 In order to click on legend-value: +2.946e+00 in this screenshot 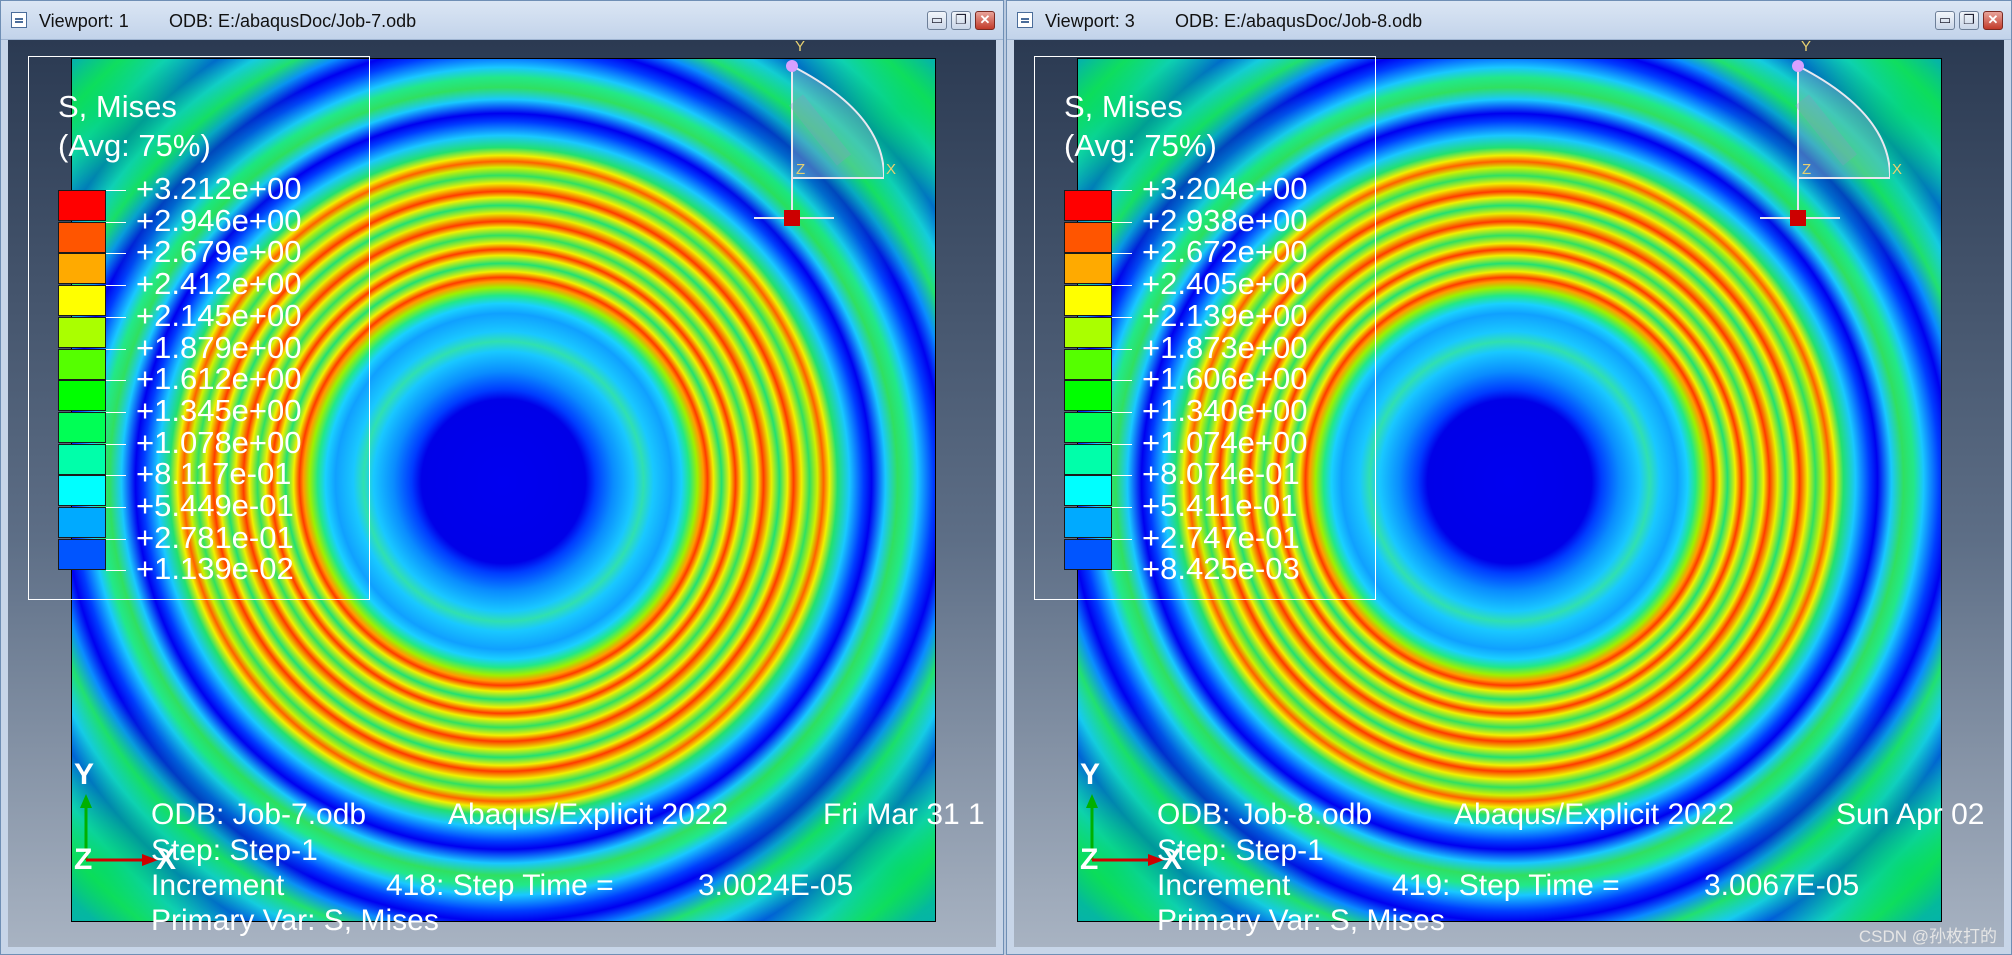, I will do `click(219, 220)`.